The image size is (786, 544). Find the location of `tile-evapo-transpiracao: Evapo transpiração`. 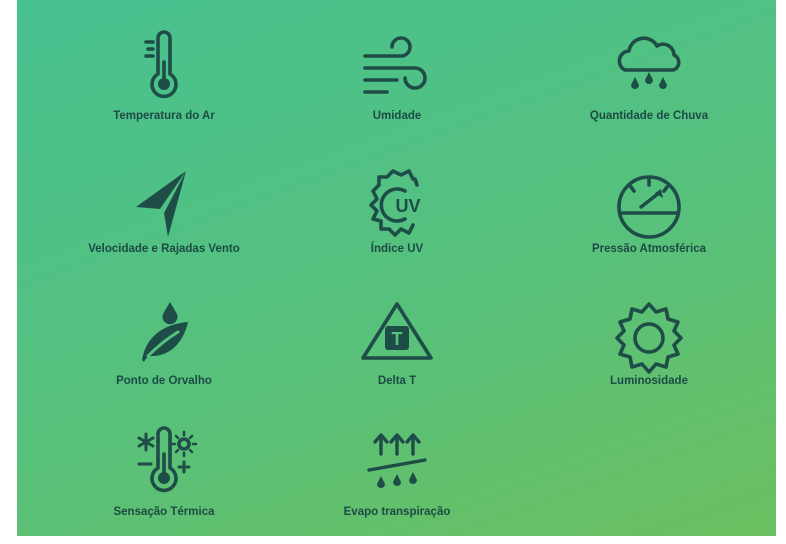

tile-evapo-transpiracao: Evapo transpiração is located at coordinates (397, 484).